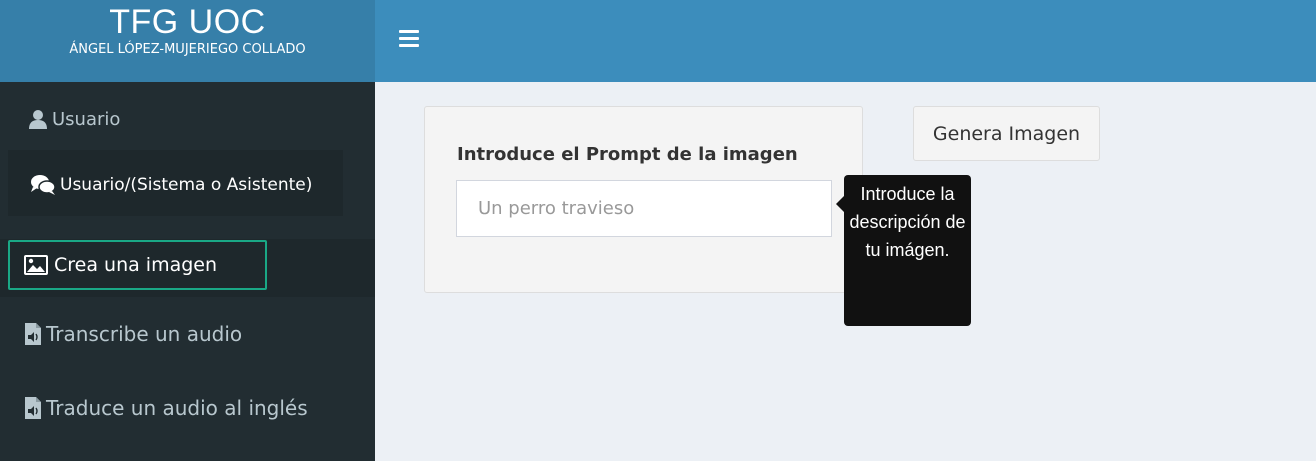  What do you see at coordinates (627, 154) in the screenshot?
I see `prompt-label: Introduce el Prompt de la imagen` at bounding box center [627, 154].